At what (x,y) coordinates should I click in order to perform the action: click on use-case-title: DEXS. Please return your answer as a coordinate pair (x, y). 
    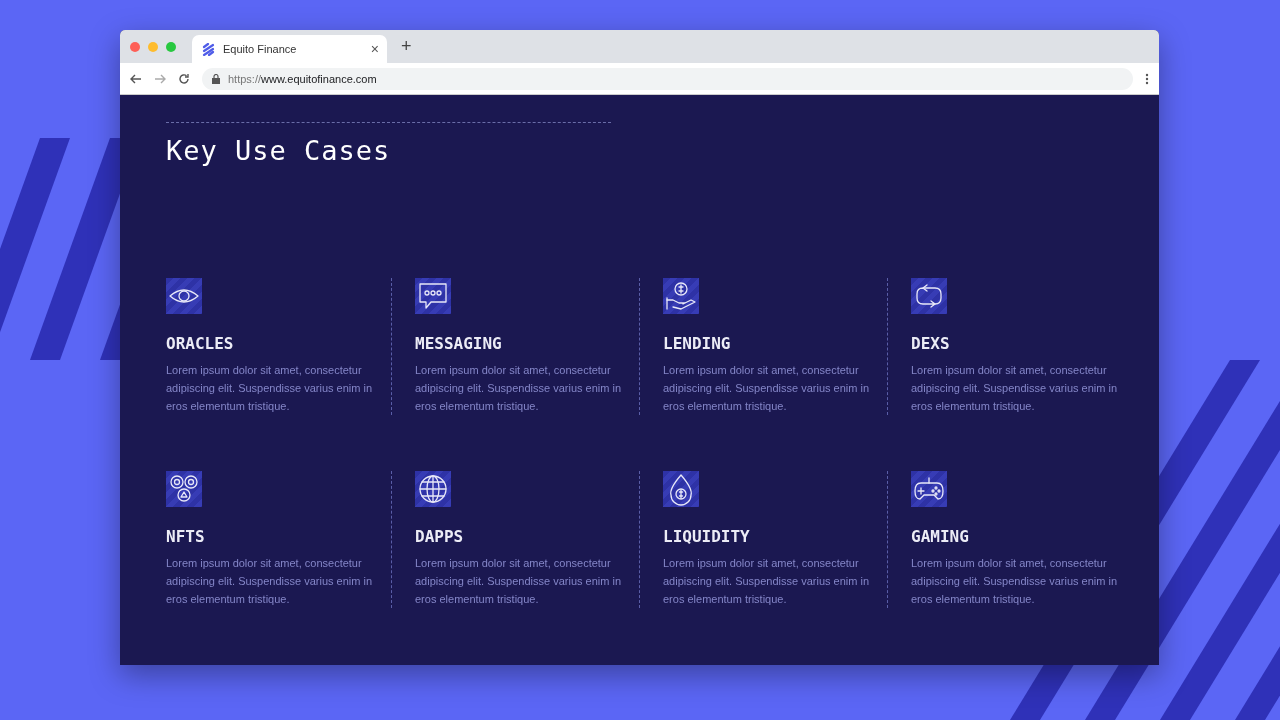
    Looking at the image, I should click on (931, 343).